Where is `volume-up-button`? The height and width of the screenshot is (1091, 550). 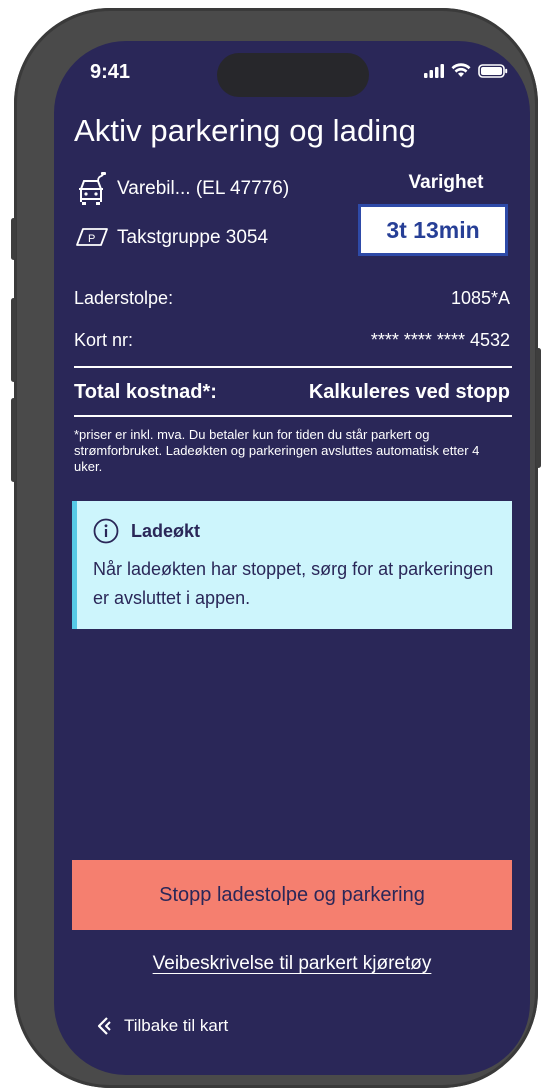
volume-up-button is located at coordinates (13, 340).